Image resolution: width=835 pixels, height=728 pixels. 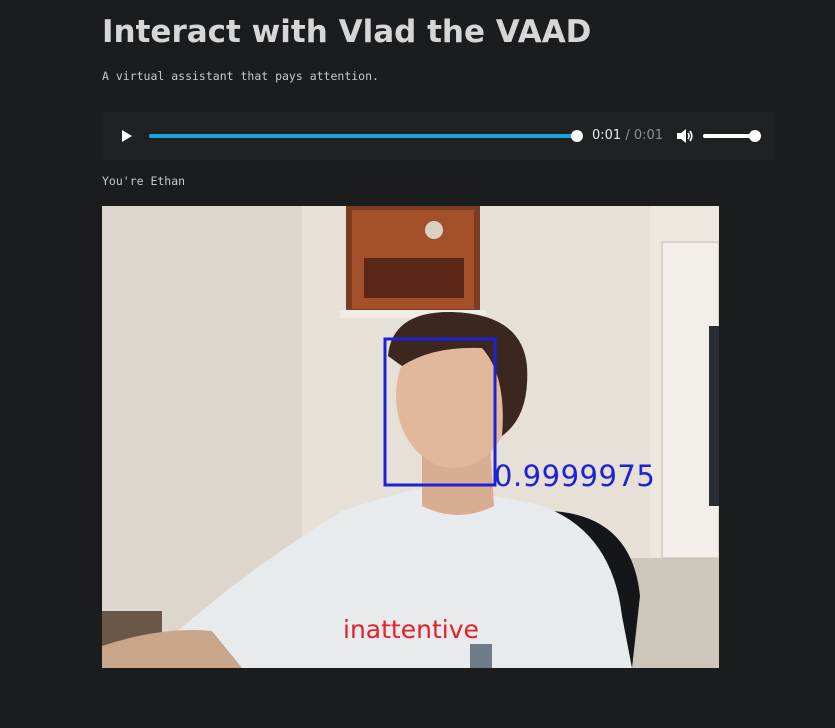 I want to click on shirt-logo, so click(x=481, y=656).